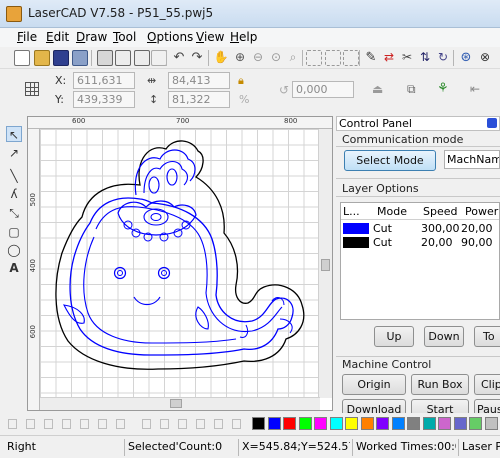  Describe the element at coordinates (420, 228) in the screenshot. I see `table-row: Cut 300,00 20,00` at that location.